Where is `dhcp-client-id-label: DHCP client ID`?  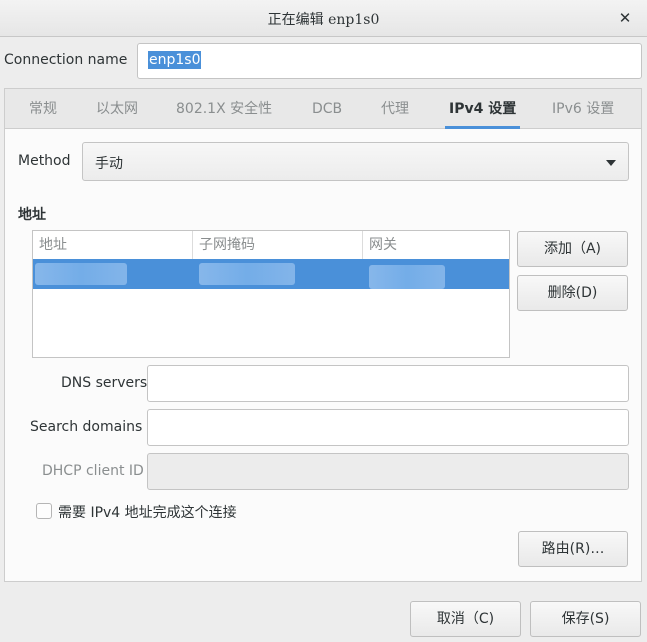
dhcp-client-id-label: DHCP client ID is located at coordinates (93, 471).